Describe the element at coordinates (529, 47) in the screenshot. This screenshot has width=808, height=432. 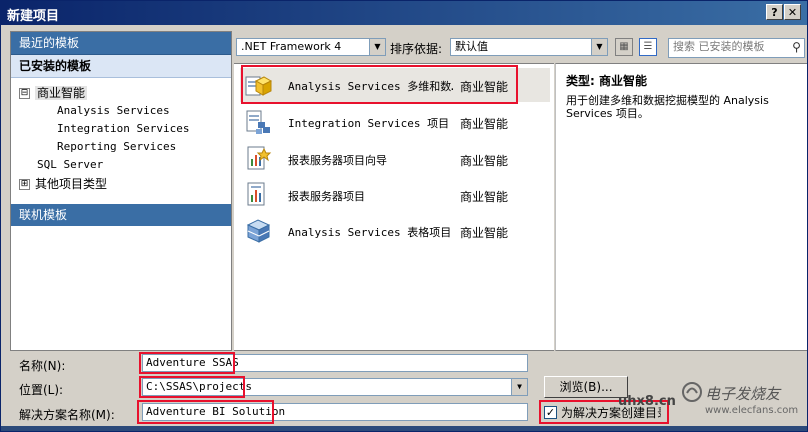
I see `sort-select: 默认值 ▼` at that location.